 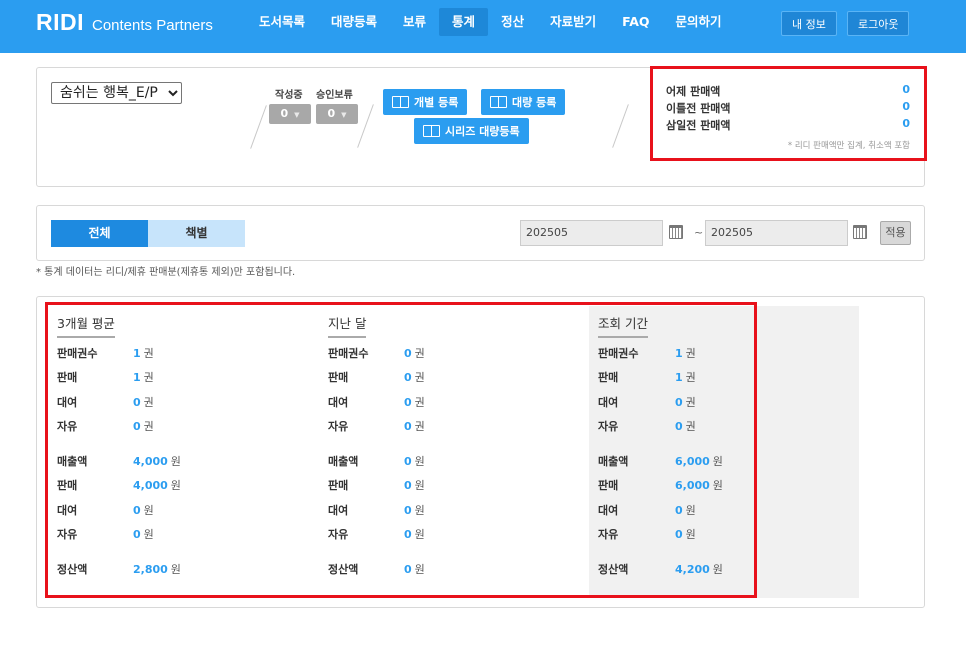 What do you see at coordinates (512, 22) in the screenshot?
I see `nav-settlement: 정산` at bounding box center [512, 22].